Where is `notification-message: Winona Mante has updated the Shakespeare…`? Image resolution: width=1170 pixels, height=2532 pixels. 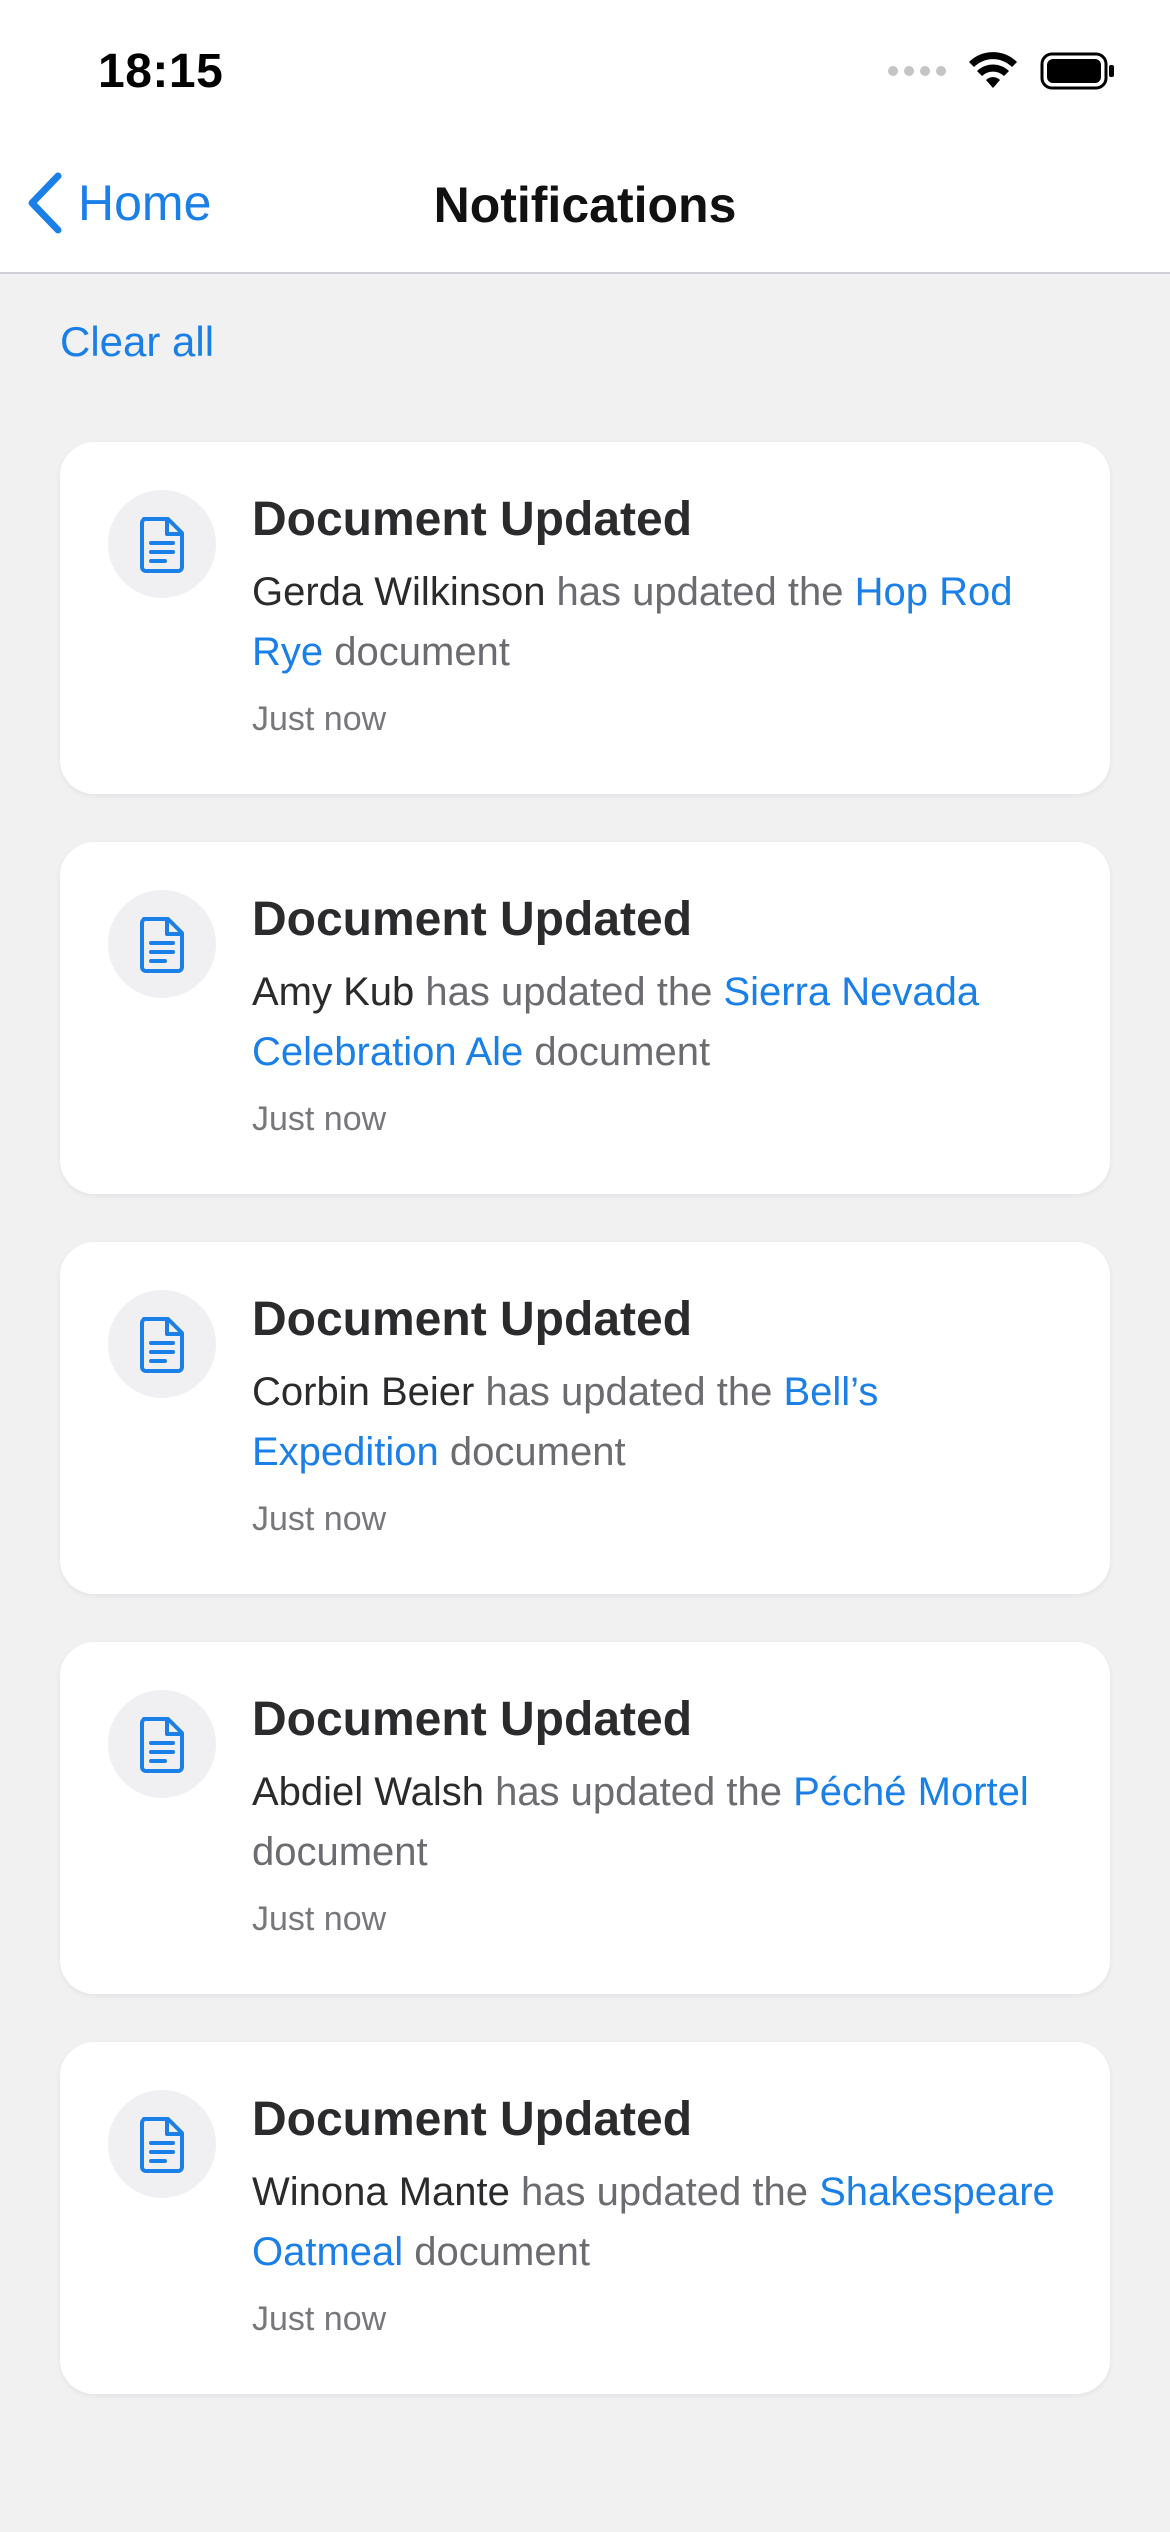
notification-message: Winona Mante has updated the Shakespeare… is located at coordinates (656, 2222).